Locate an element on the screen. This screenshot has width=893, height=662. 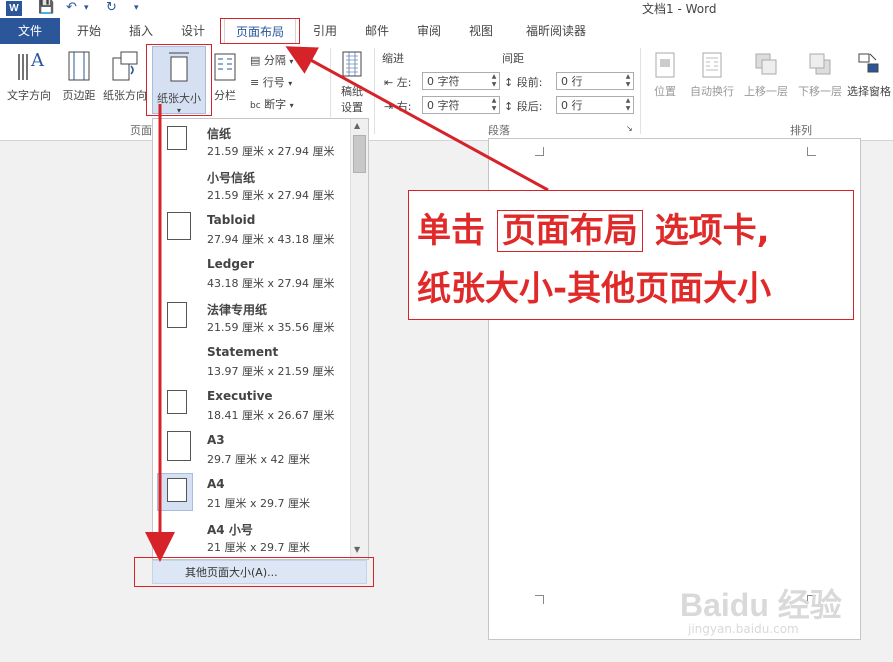
send-backward-button: 下移一层 is located at coordinates (820, 74).